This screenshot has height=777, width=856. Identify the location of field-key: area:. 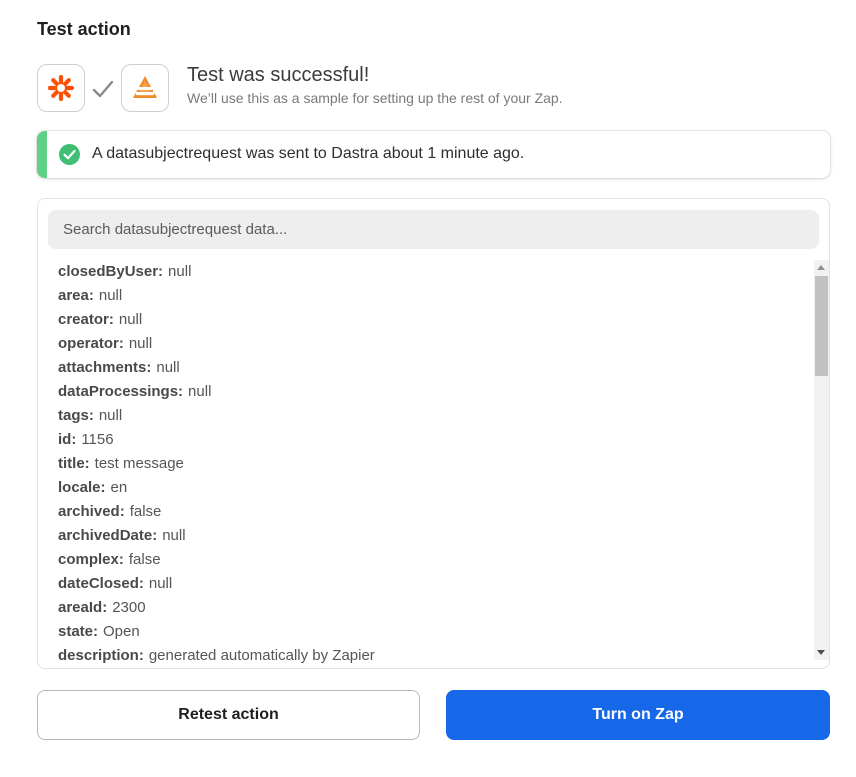
(76, 295).